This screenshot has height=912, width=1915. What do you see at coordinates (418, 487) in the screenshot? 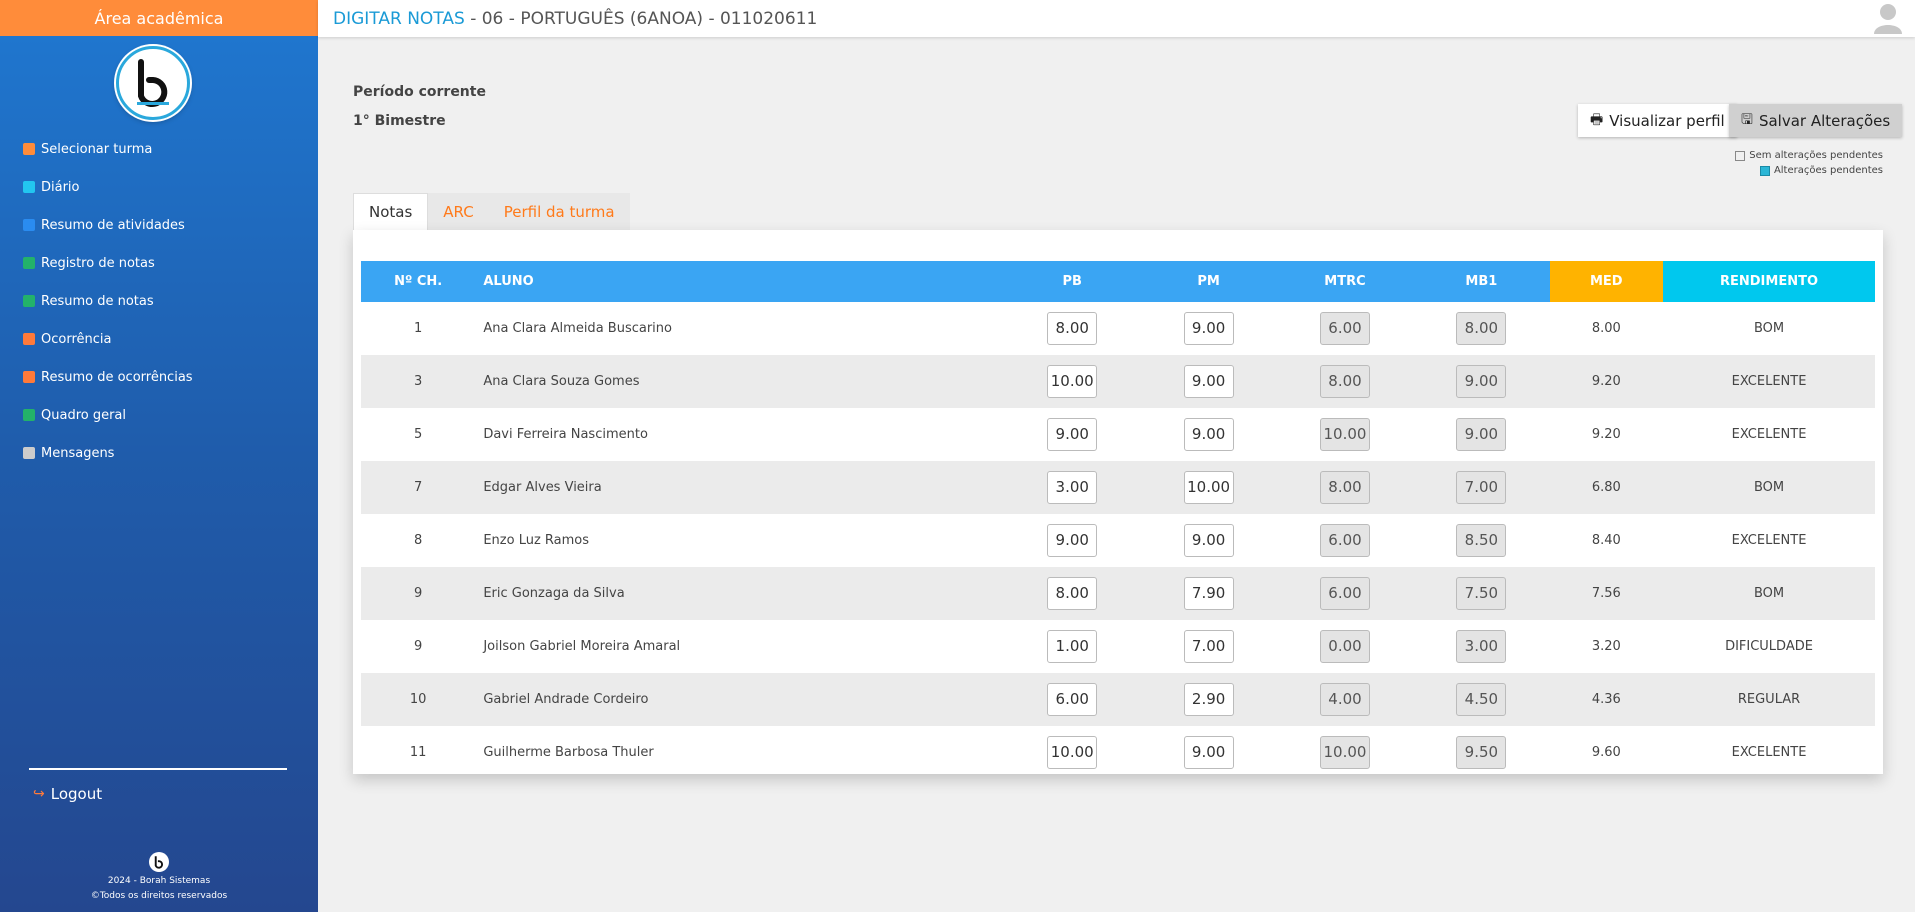
I see `cell-num: 7` at bounding box center [418, 487].